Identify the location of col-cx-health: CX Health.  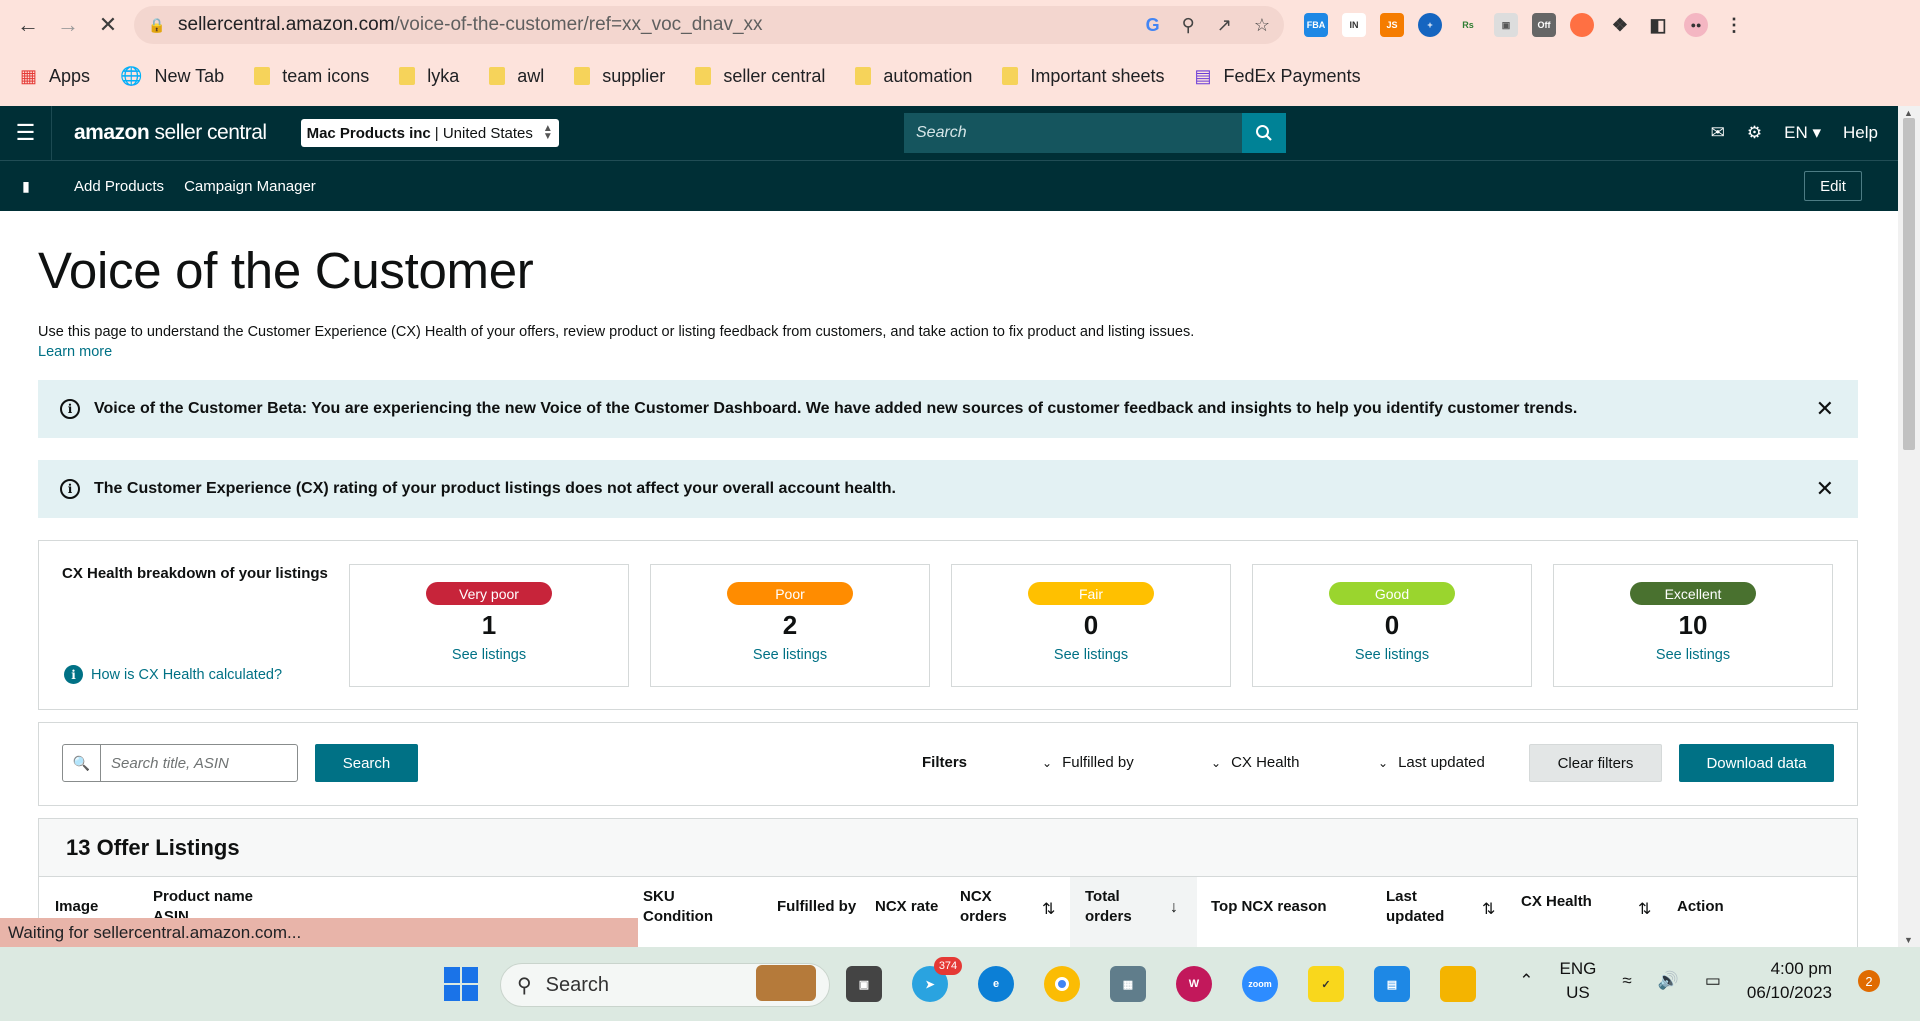
(1556, 902).